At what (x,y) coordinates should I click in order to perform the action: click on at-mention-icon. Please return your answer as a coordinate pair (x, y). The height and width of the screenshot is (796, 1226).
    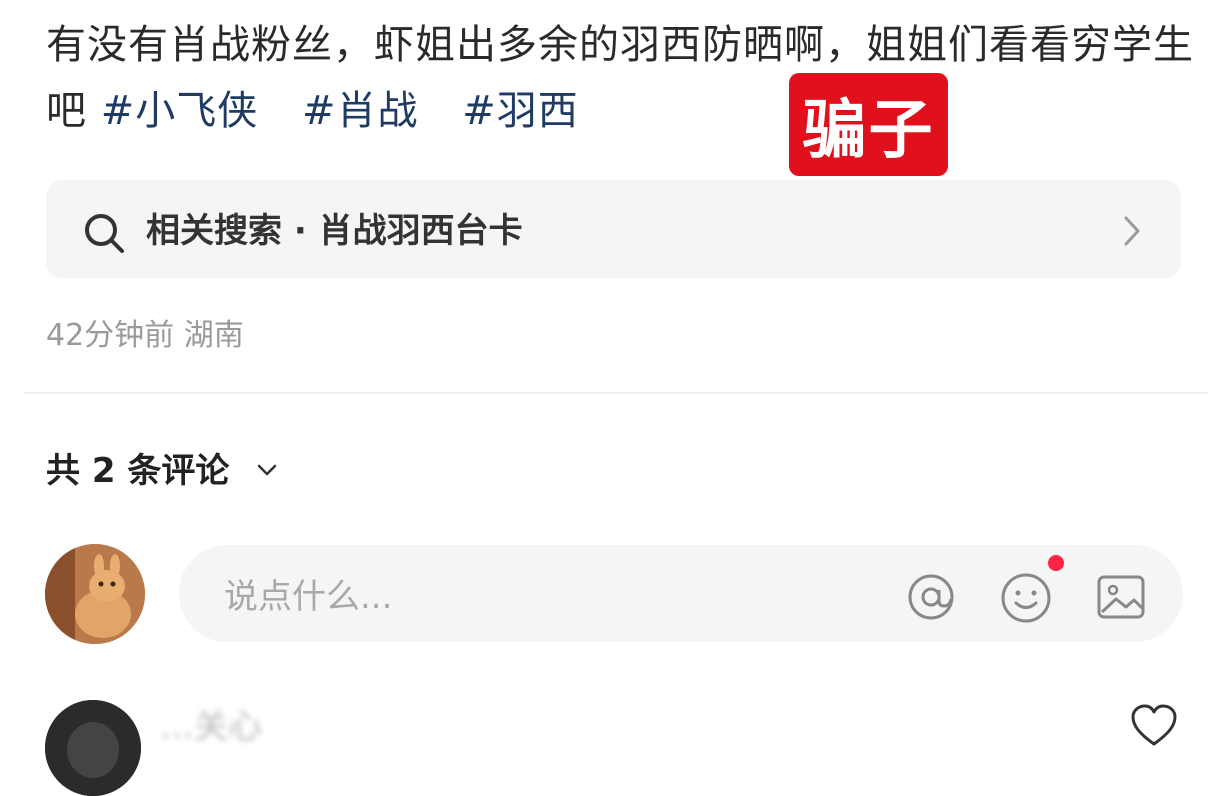
    Looking at the image, I should click on (931, 597).